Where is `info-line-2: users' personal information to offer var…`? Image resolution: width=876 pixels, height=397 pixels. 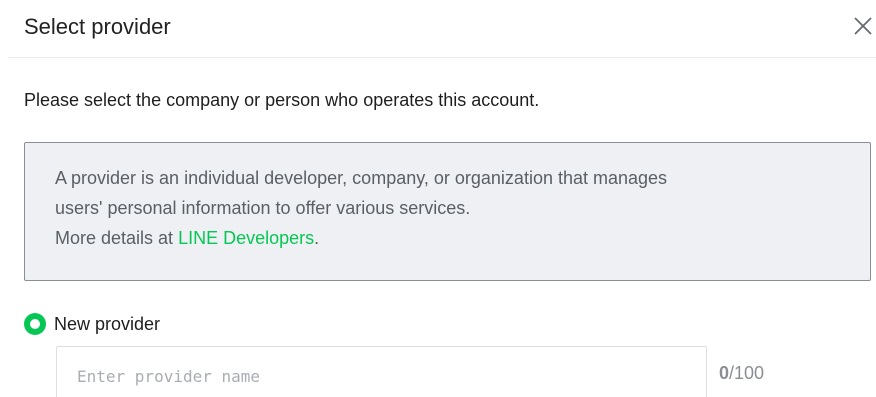 info-line-2: users' personal information to offer var… is located at coordinates (263, 208).